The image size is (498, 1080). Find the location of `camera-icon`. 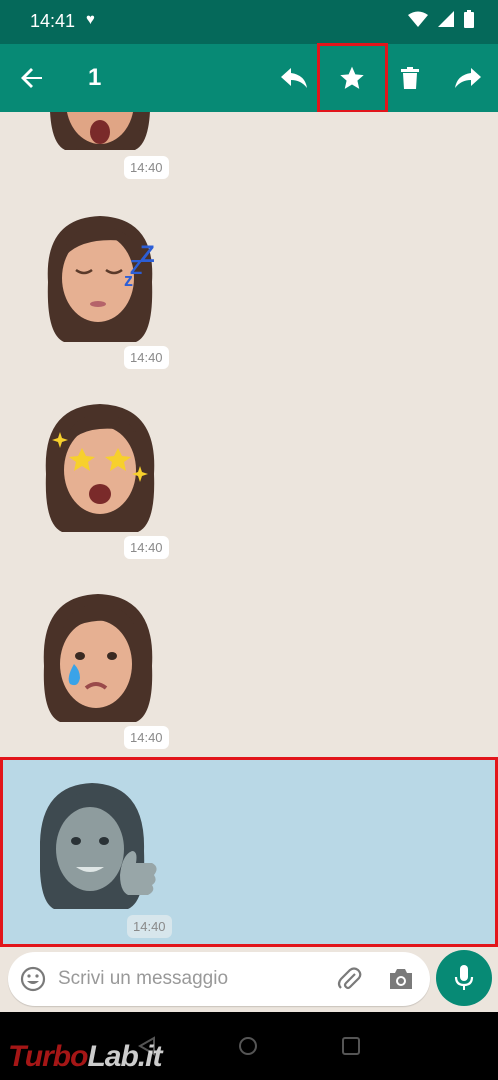

camera-icon is located at coordinates (401, 979).